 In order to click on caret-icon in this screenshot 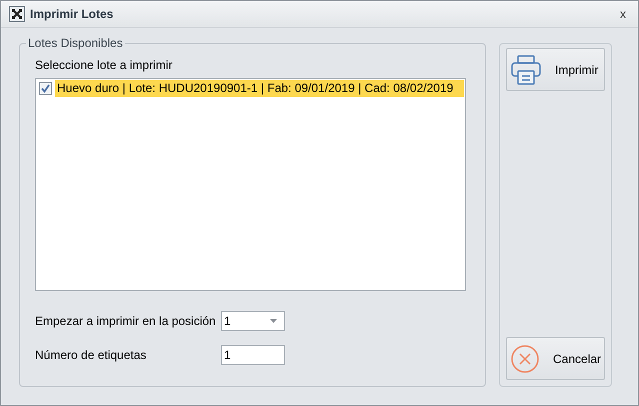, I will do `click(273, 321)`.